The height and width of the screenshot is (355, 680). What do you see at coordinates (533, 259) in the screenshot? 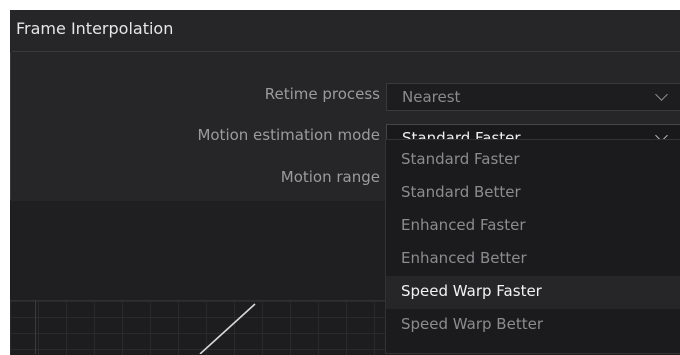
I see `dropdown-option-enhanced-better: Enhanced Better` at bounding box center [533, 259].